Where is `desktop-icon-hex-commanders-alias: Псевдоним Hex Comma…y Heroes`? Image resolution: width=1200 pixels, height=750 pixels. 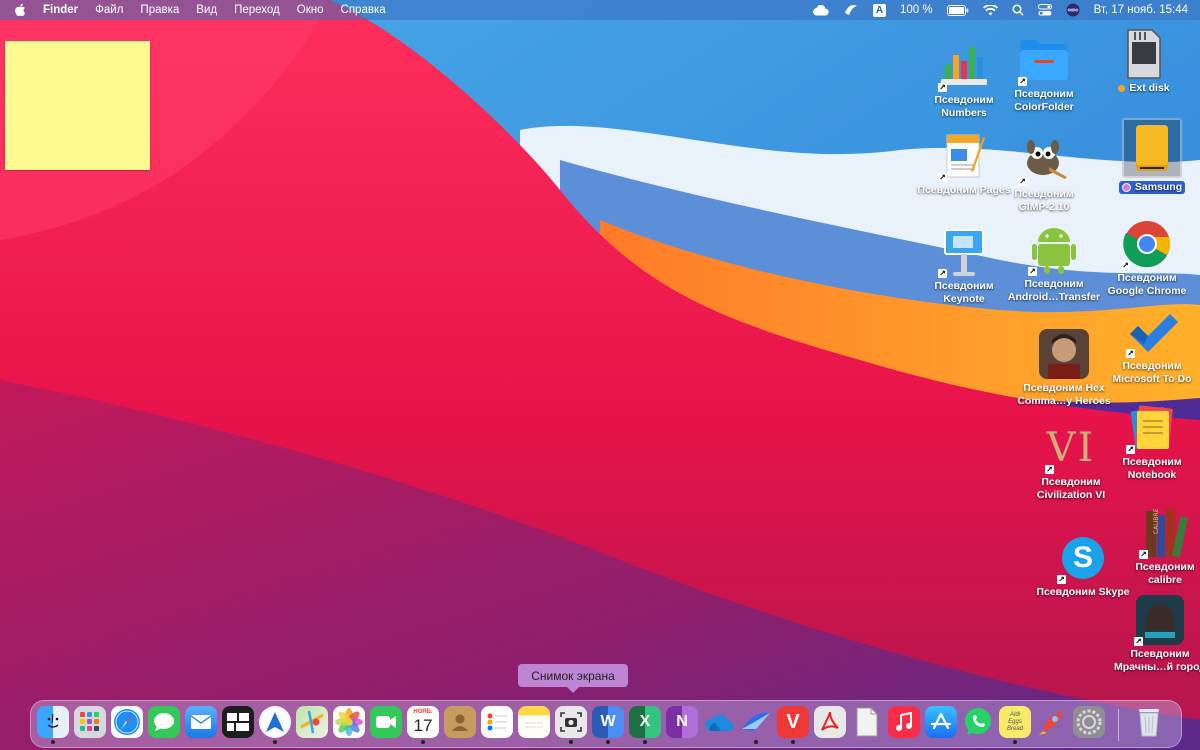
desktop-icon-hex-commanders-alias: Псевдоним Hex Comma…y Heroes is located at coordinates (1064, 367).